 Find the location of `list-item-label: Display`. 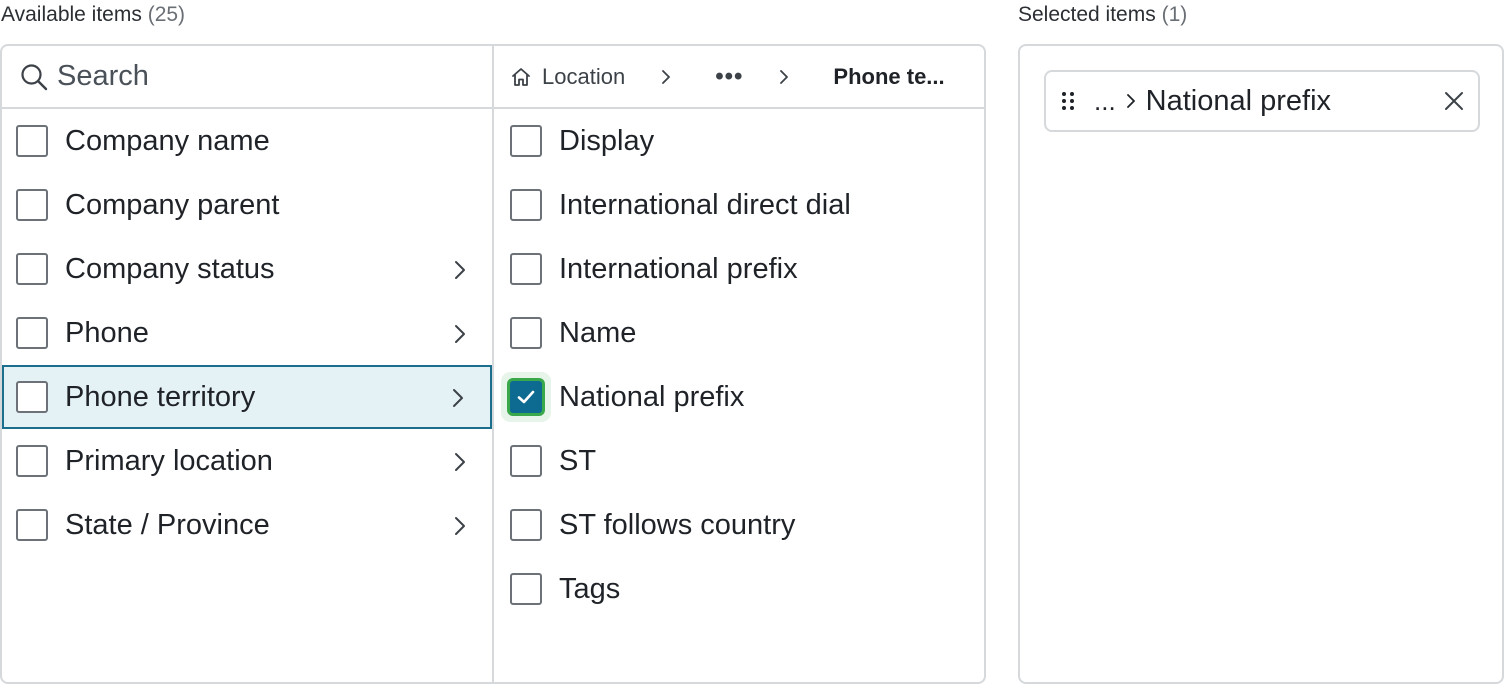

list-item-label: Display is located at coordinates (607, 140).